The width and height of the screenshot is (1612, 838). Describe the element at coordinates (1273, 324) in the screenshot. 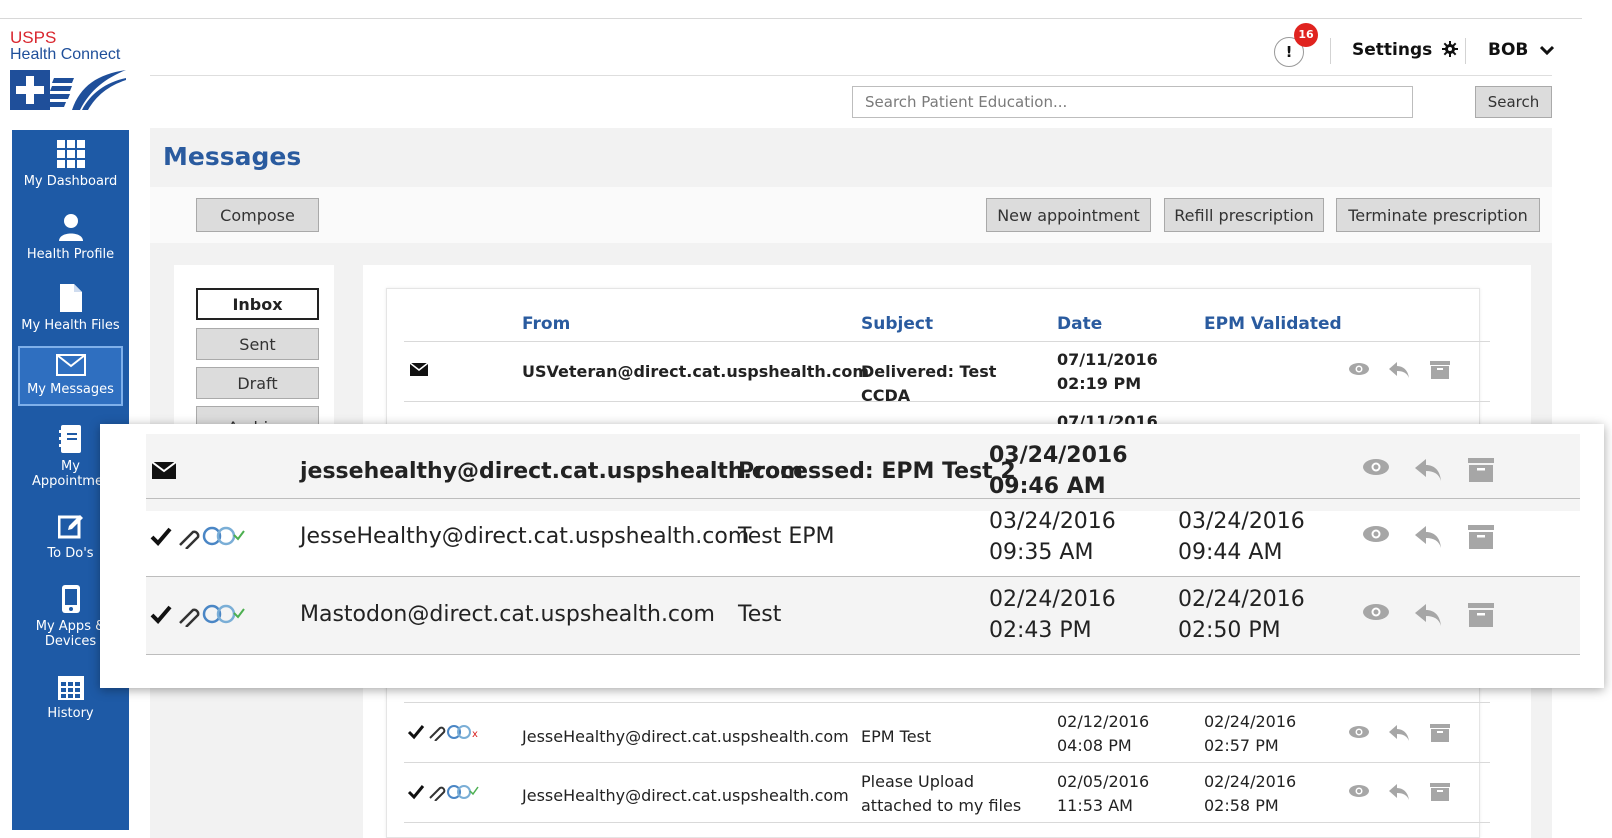

I see `column-header-epm-validated: EPM Validated` at that location.